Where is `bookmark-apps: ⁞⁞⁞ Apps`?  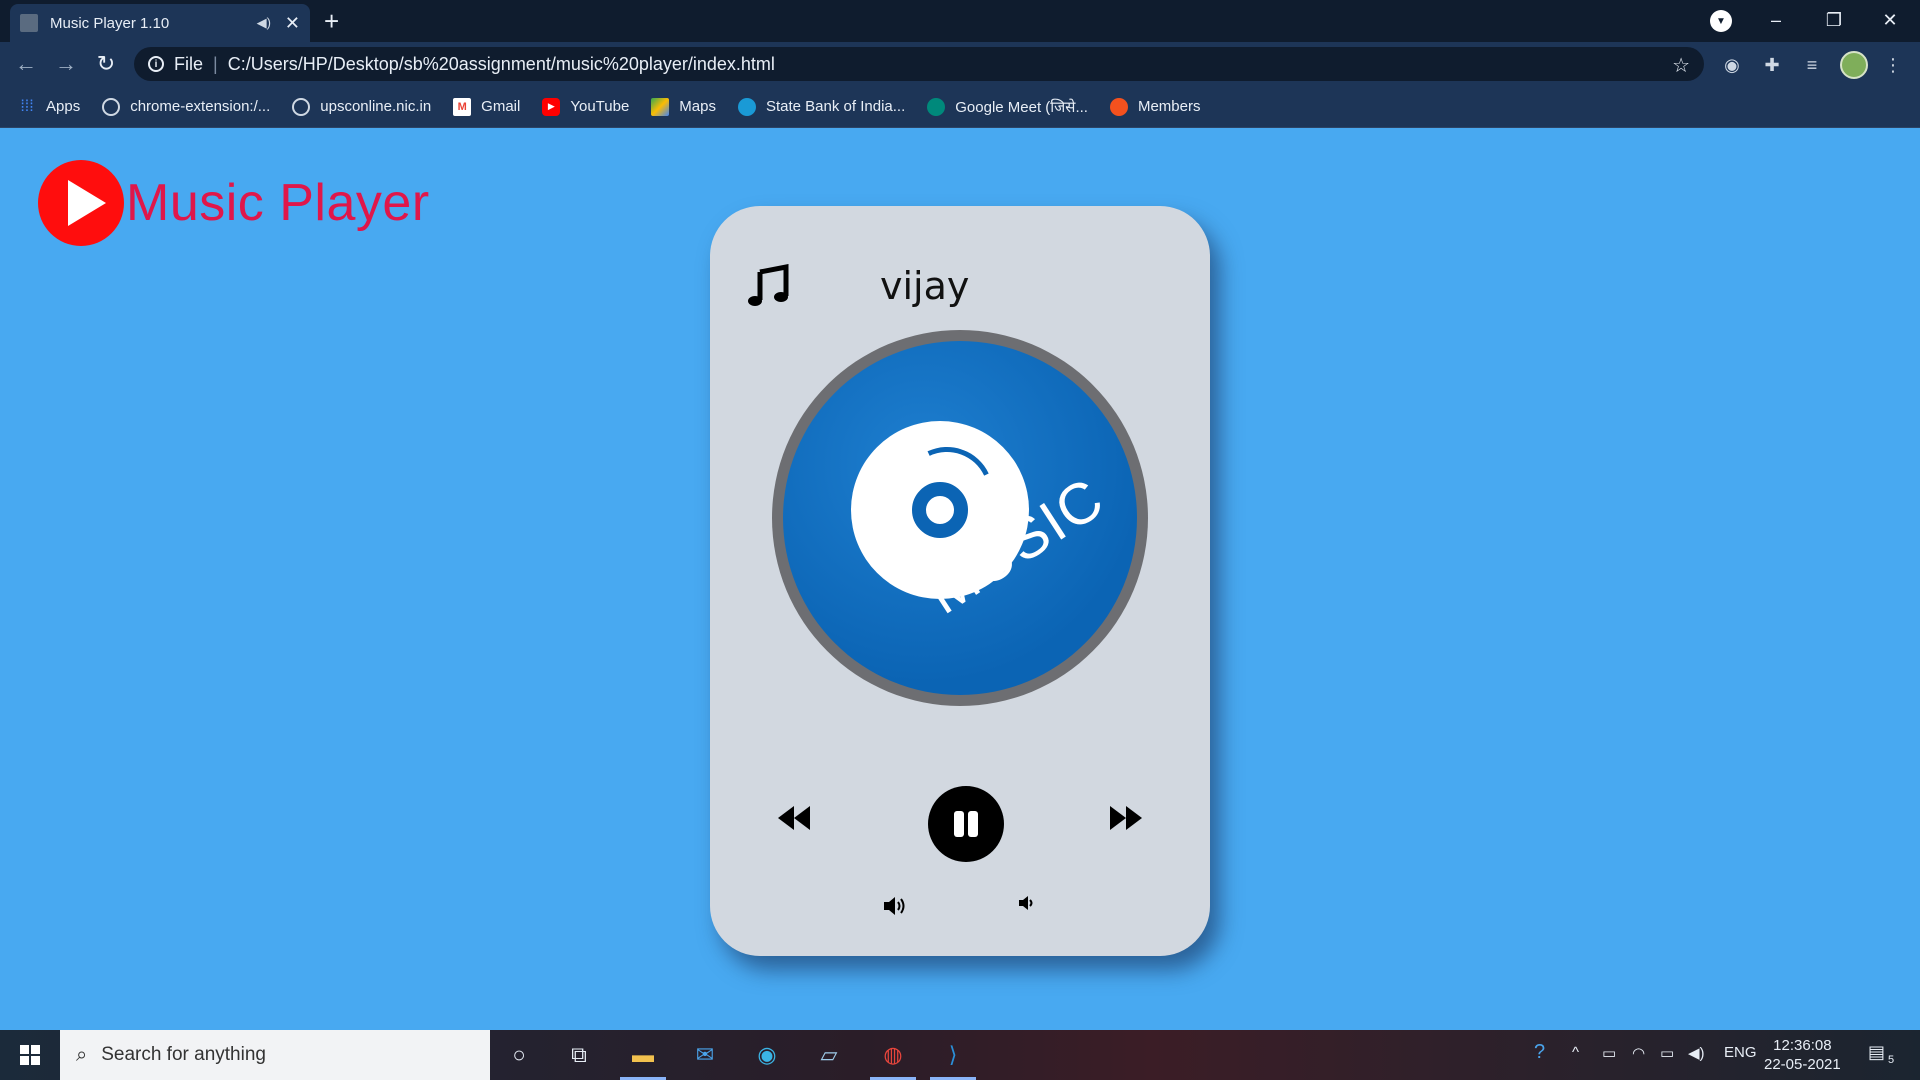 bookmark-apps: ⁞⁞⁞ Apps is located at coordinates (49, 107).